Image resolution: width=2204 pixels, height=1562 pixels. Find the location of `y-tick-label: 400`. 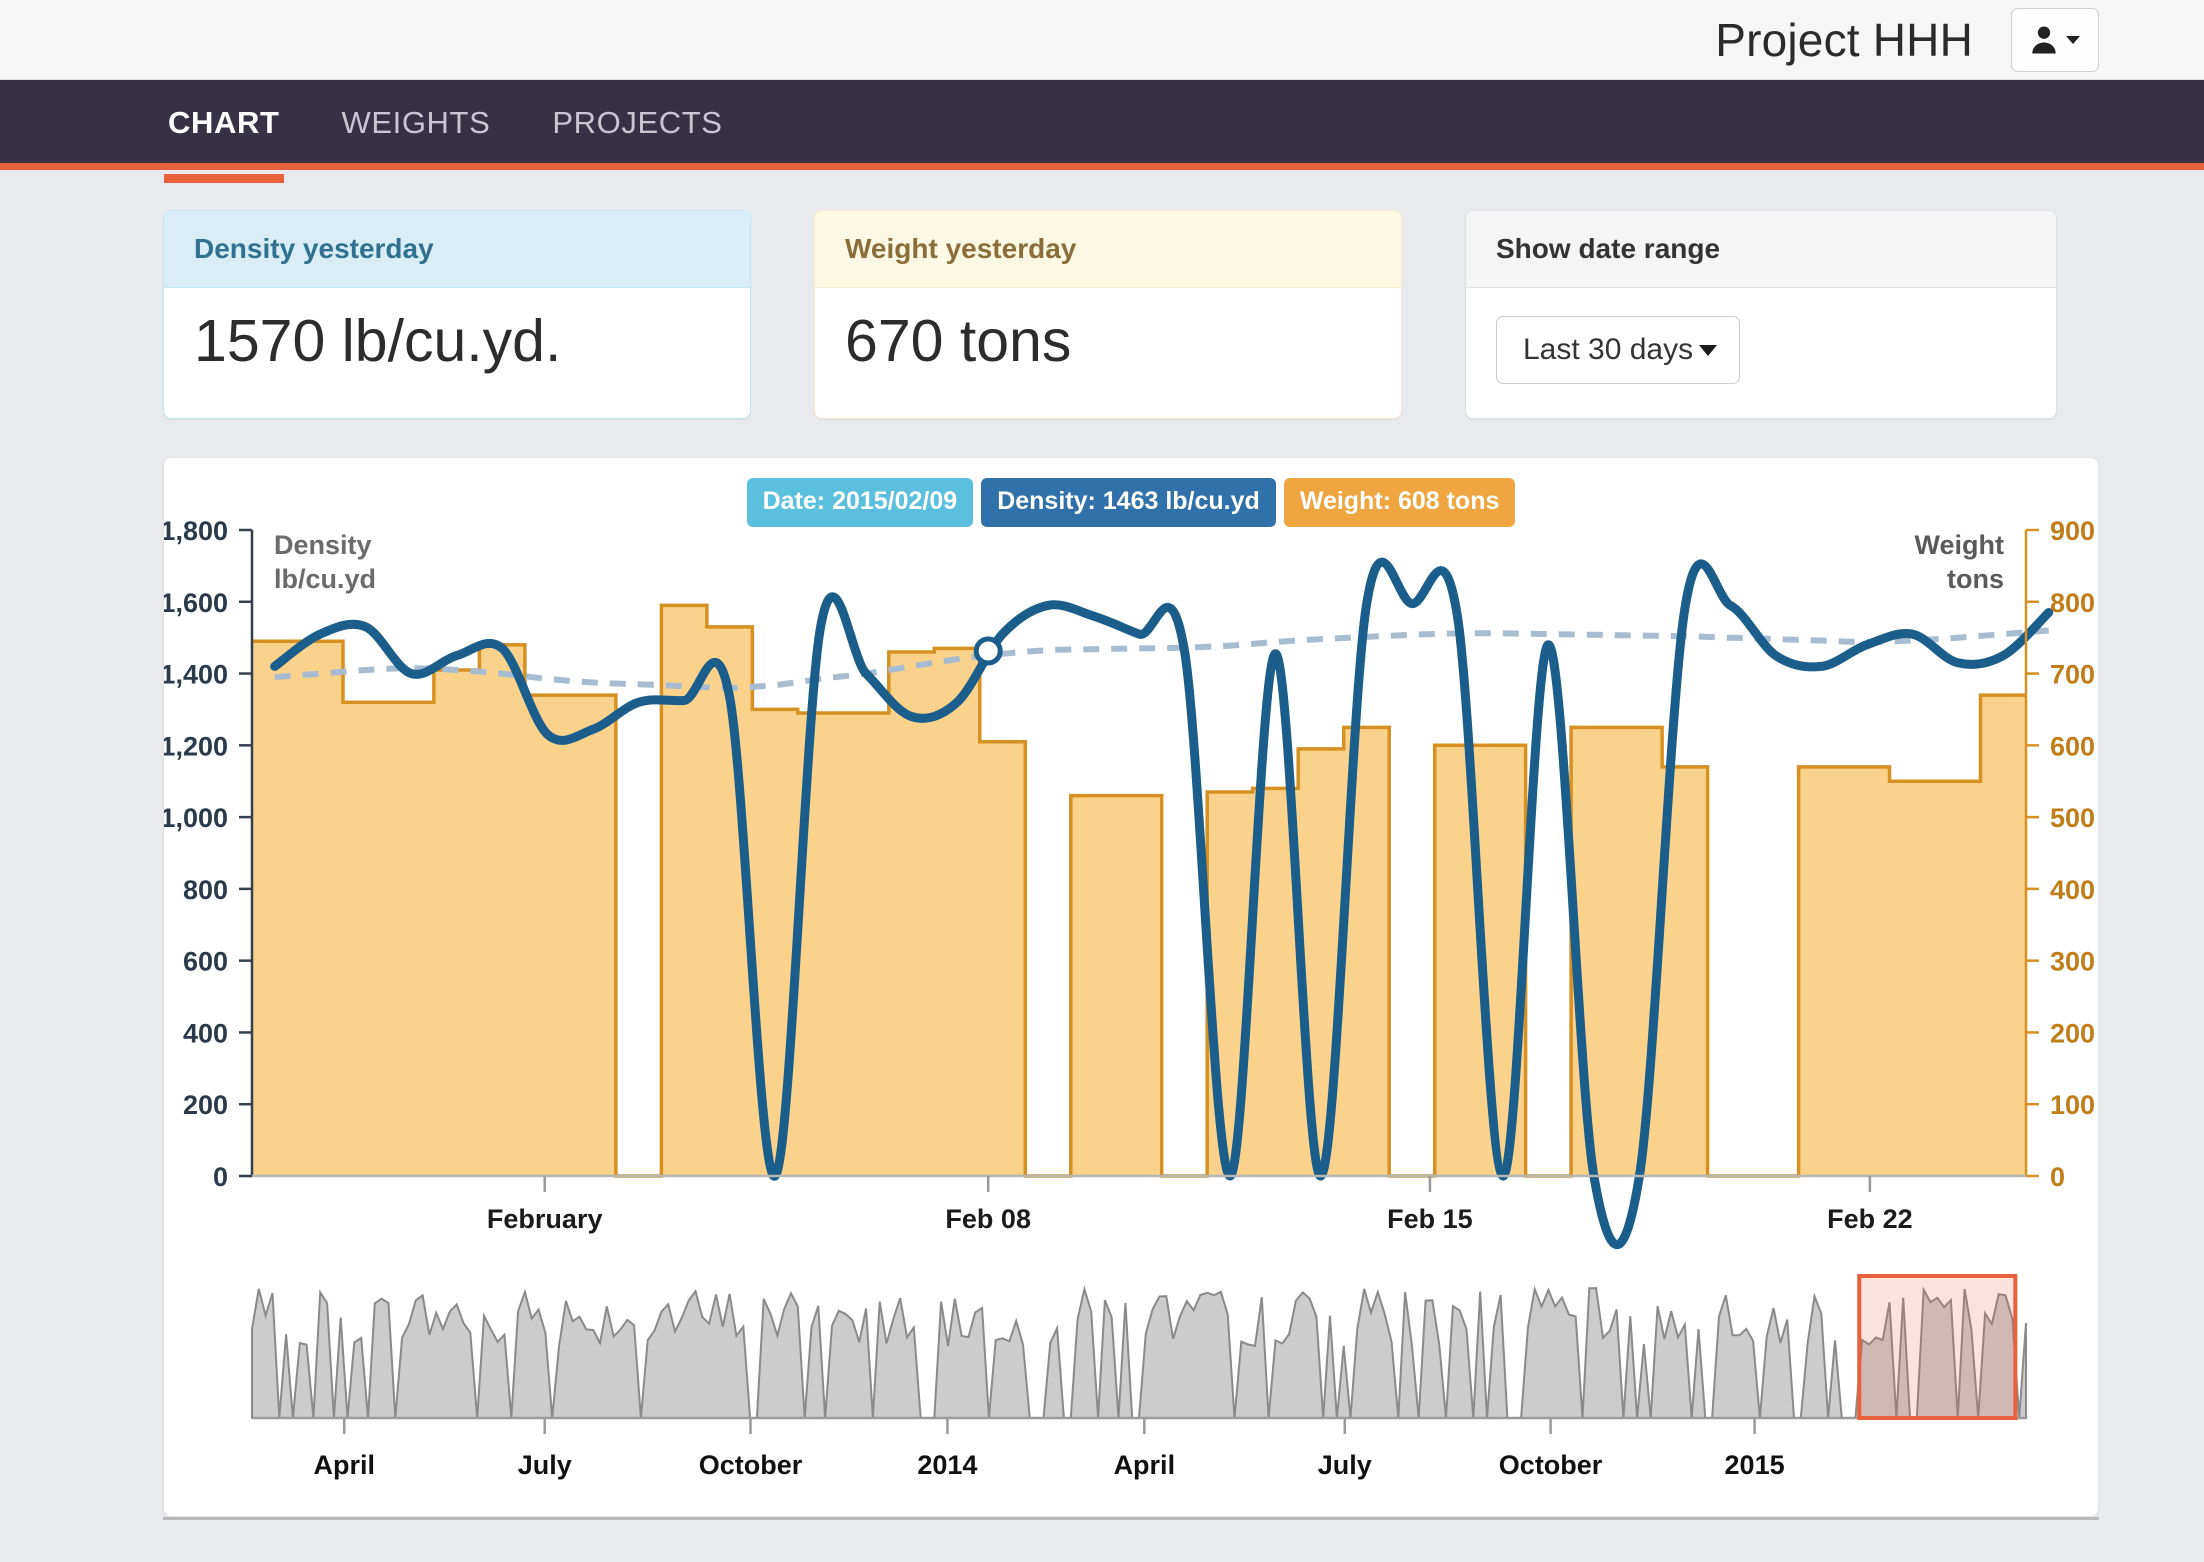

y-tick-label: 400 is located at coordinates (205, 1033).